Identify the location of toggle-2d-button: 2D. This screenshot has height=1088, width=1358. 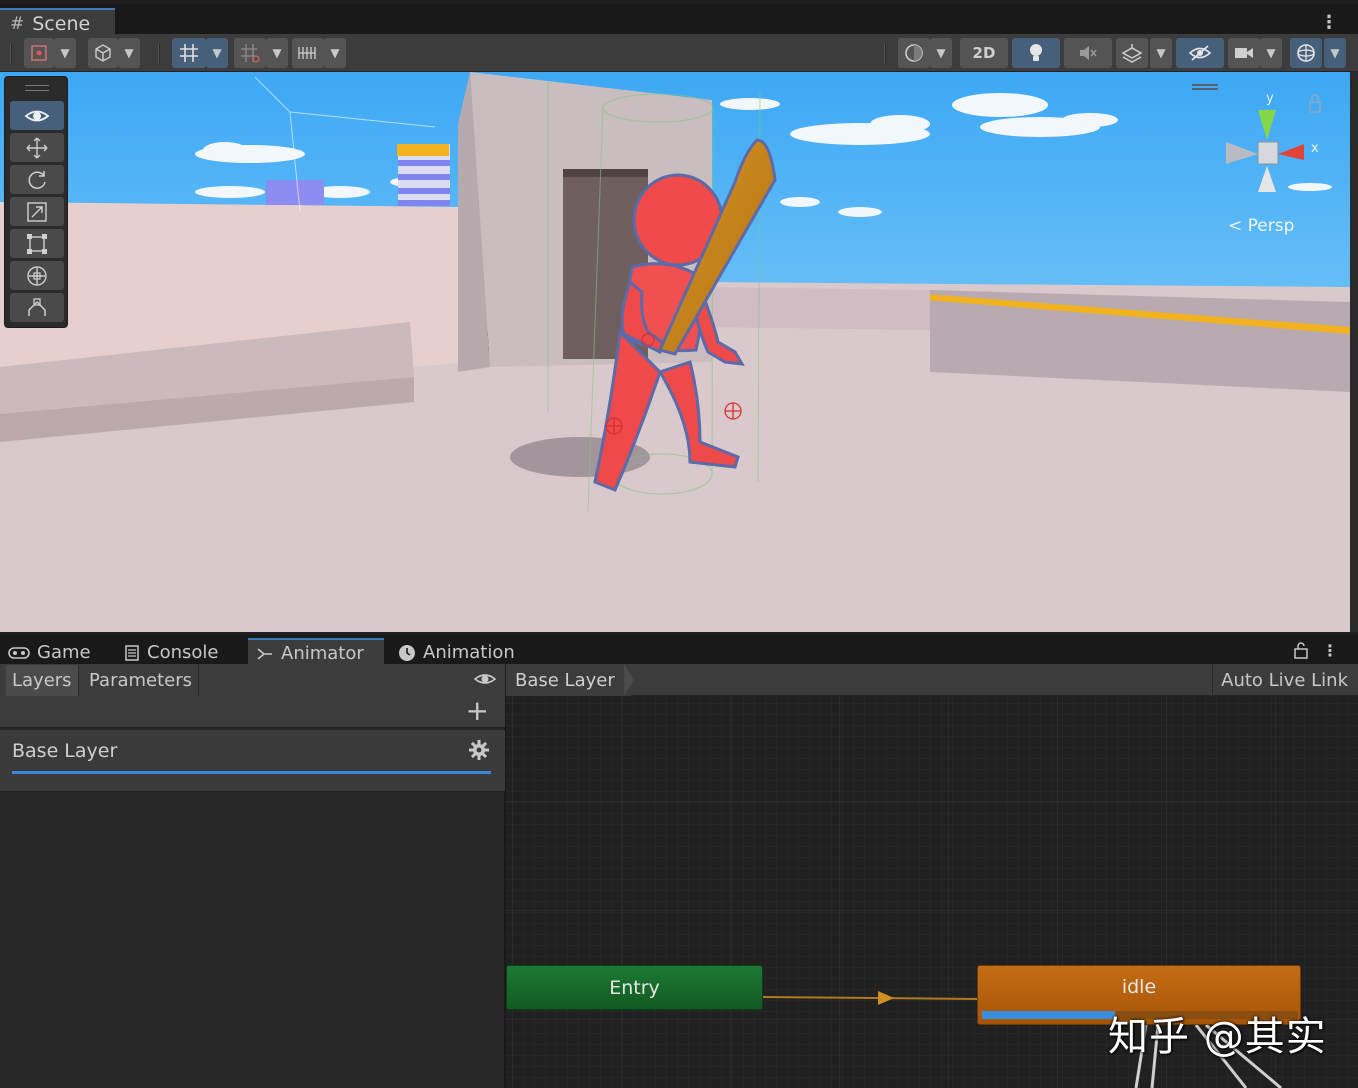
(984, 53).